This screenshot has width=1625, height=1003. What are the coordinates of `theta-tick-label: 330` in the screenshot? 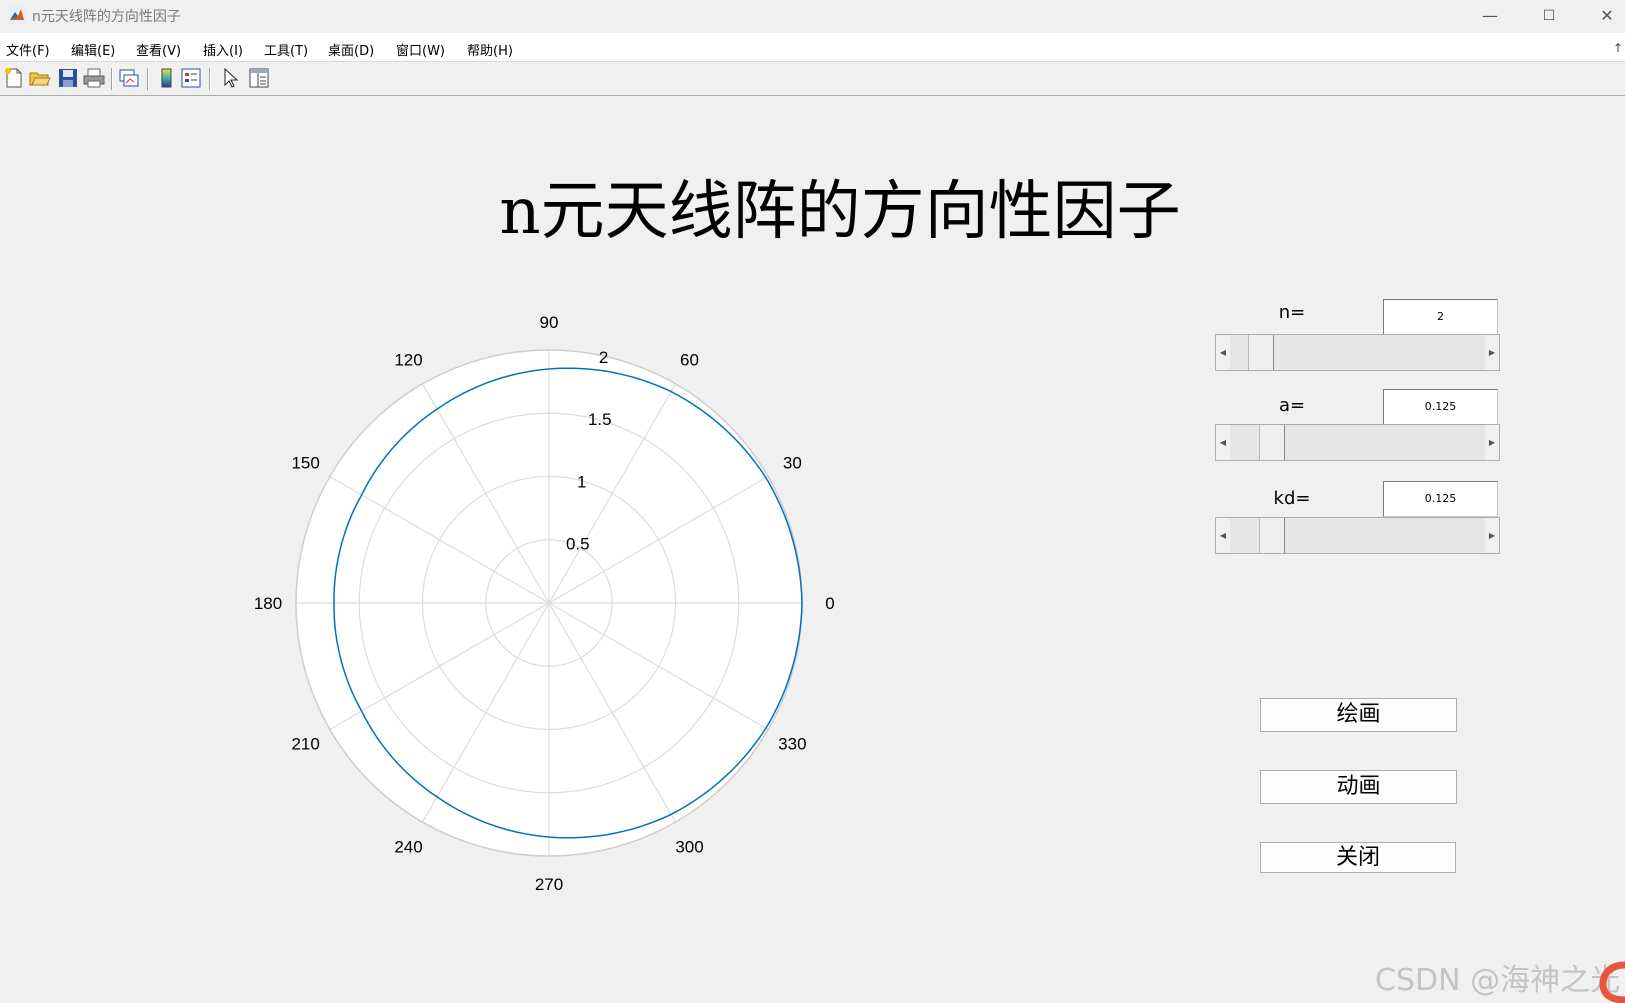 It's located at (792, 744).